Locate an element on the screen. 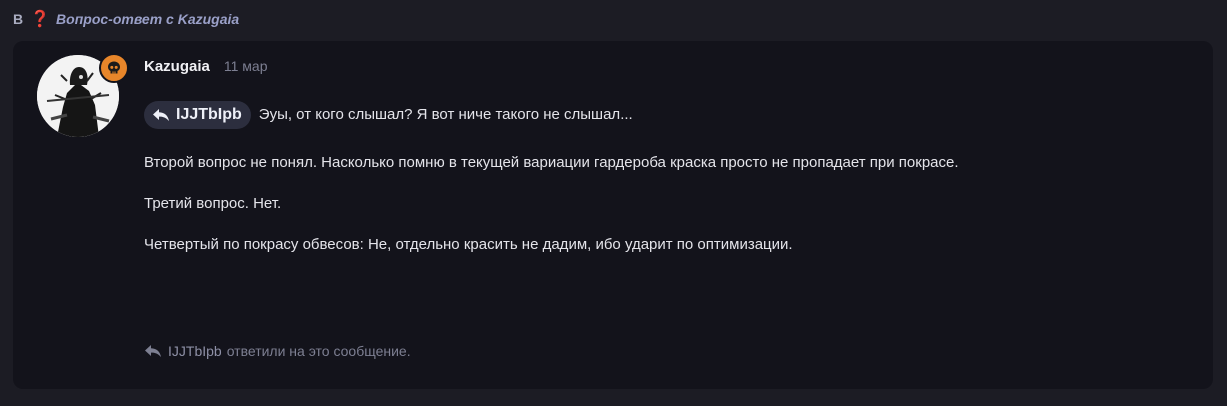 The height and width of the screenshot is (406, 1227). post-date: 11 мар is located at coordinates (246, 66).